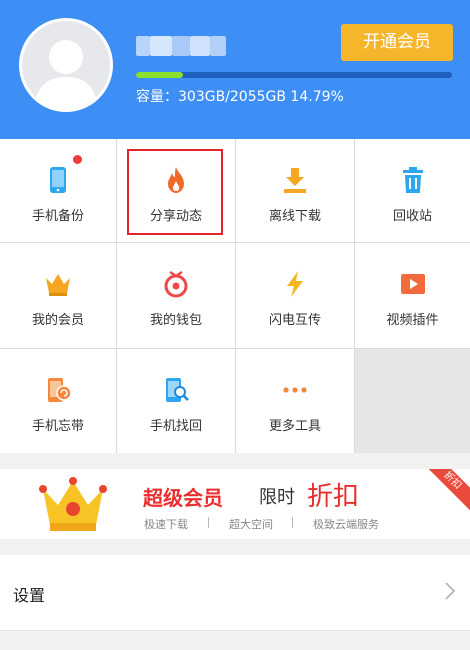 The height and width of the screenshot is (650, 470). What do you see at coordinates (346, 524) in the screenshot?
I see `promo-feature: 极致云端服务` at bounding box center [346, 524].